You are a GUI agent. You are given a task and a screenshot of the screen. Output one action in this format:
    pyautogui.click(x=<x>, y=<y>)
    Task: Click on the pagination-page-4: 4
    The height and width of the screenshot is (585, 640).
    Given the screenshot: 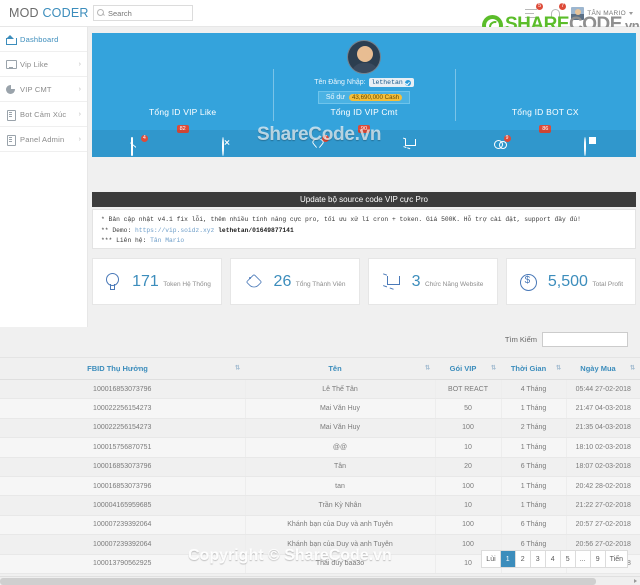 What is the action you would take?
    pyautogui.click(x=553, y=559)
    